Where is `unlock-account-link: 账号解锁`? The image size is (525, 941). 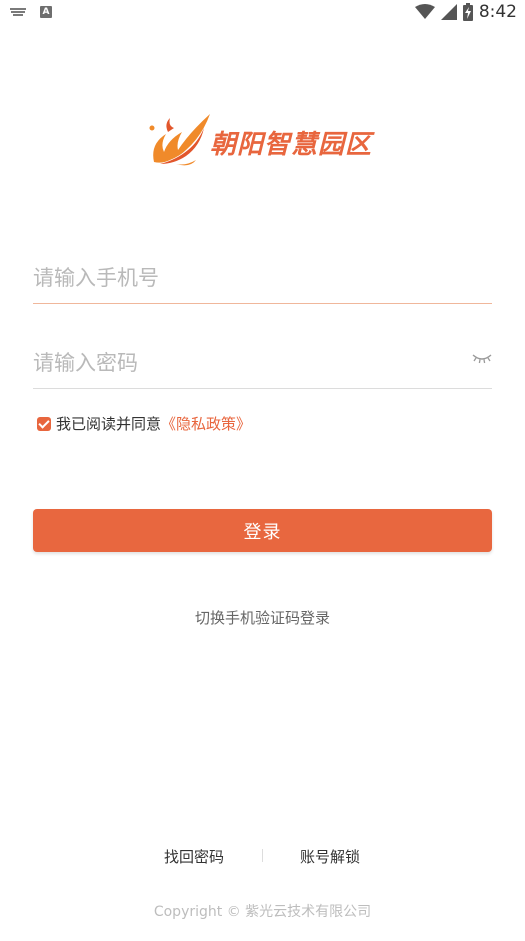 unlock-account-link: 账号解锁 is located at coordinates (330, 856).